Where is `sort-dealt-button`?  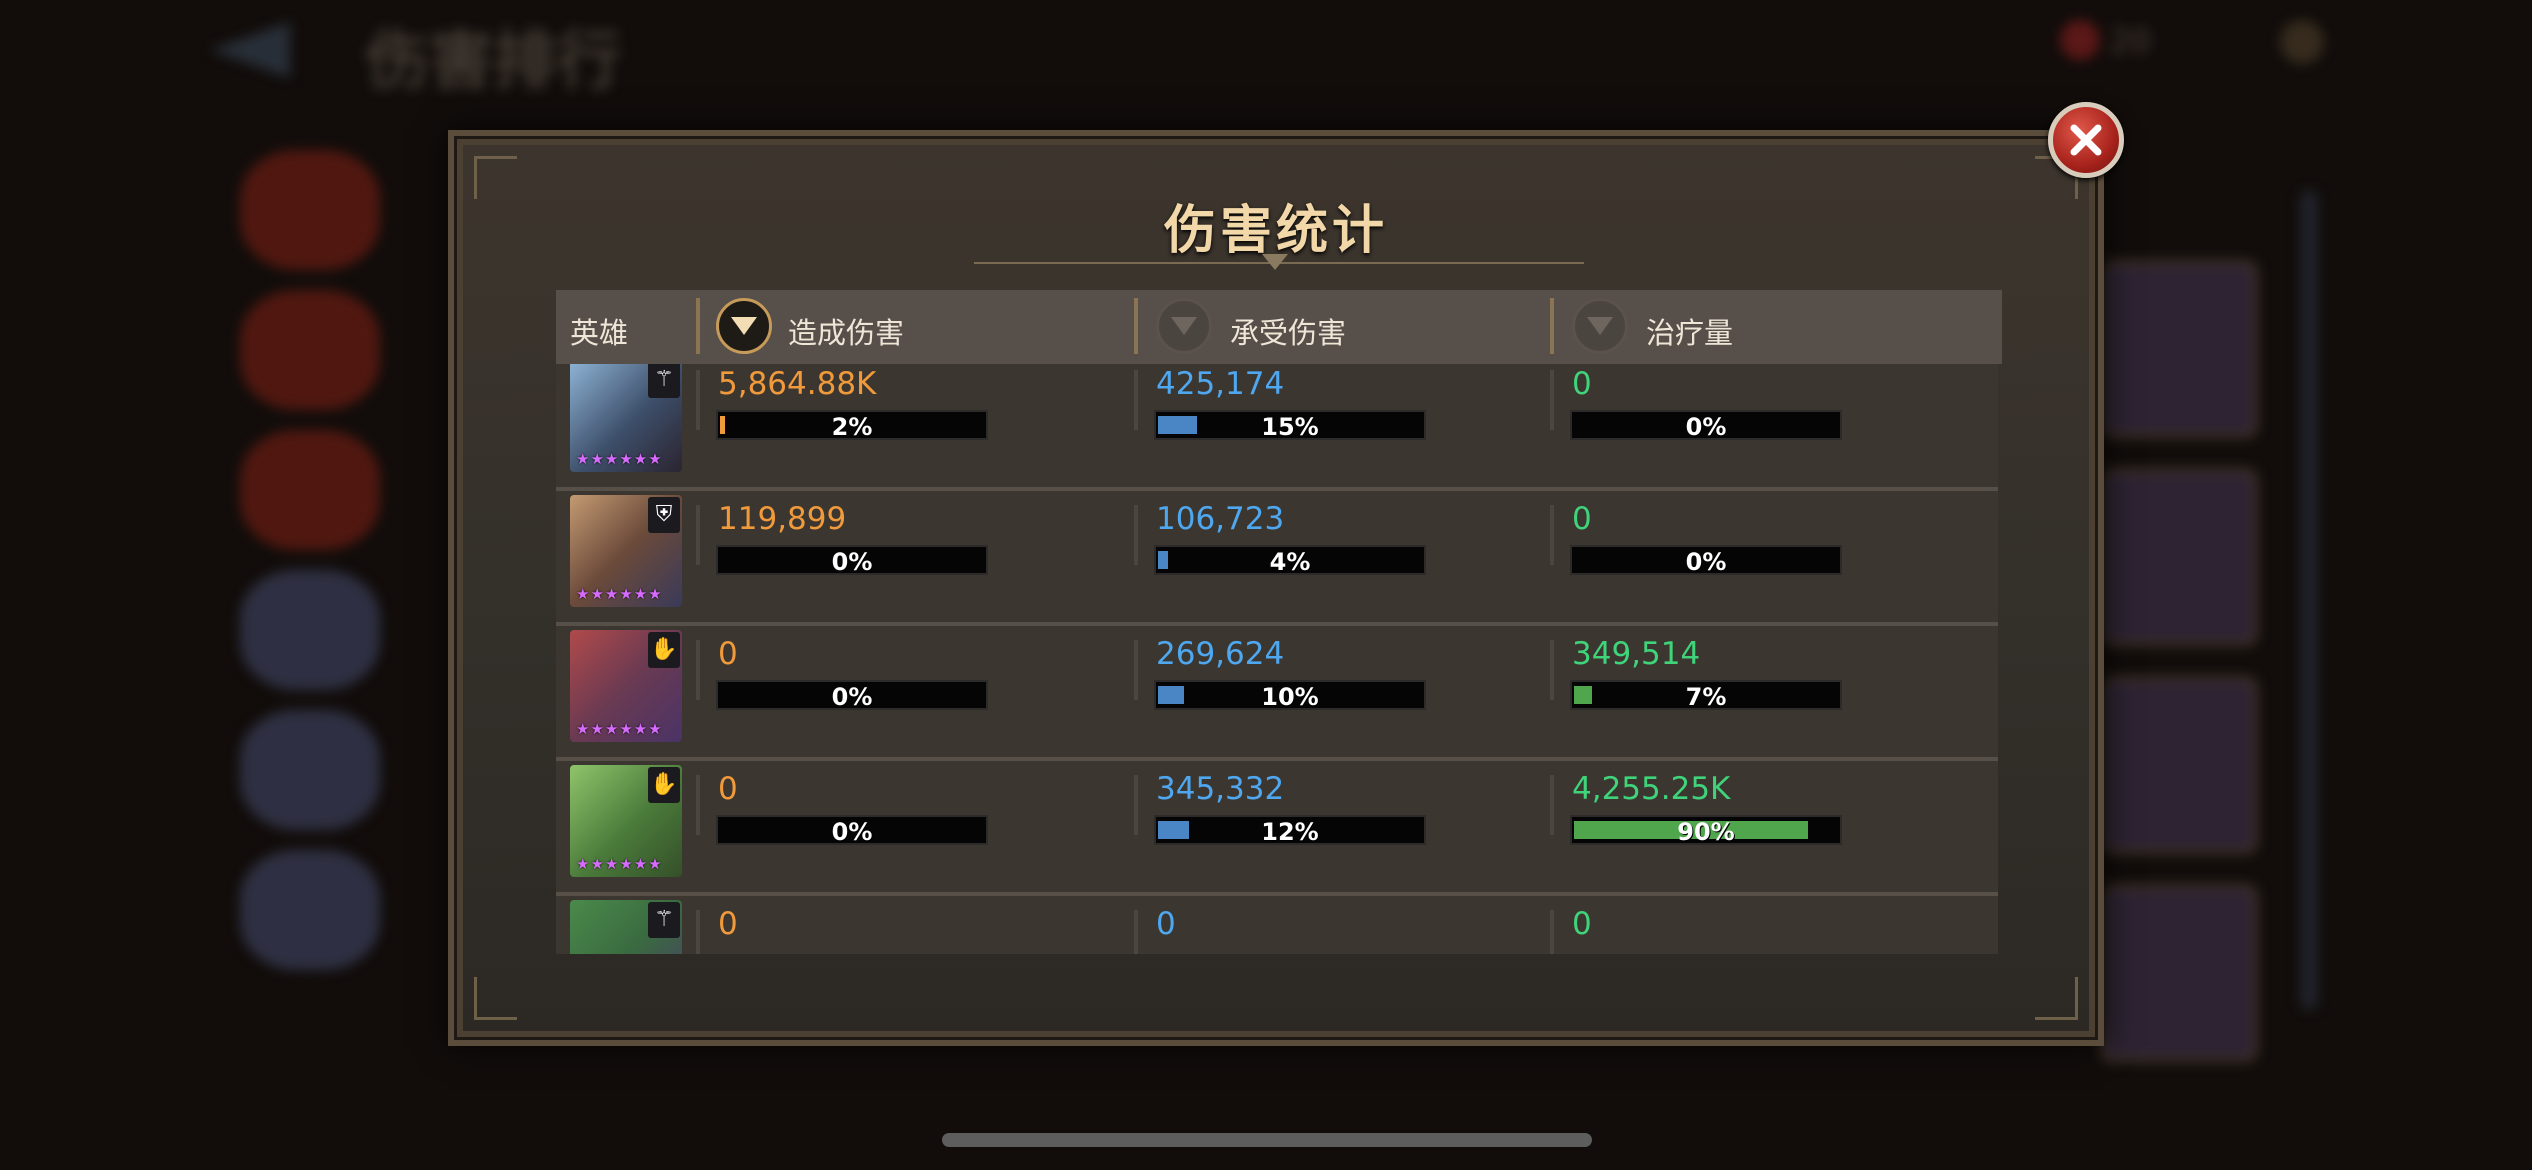 sort-dealt-button is located at coordinates (744, 326).